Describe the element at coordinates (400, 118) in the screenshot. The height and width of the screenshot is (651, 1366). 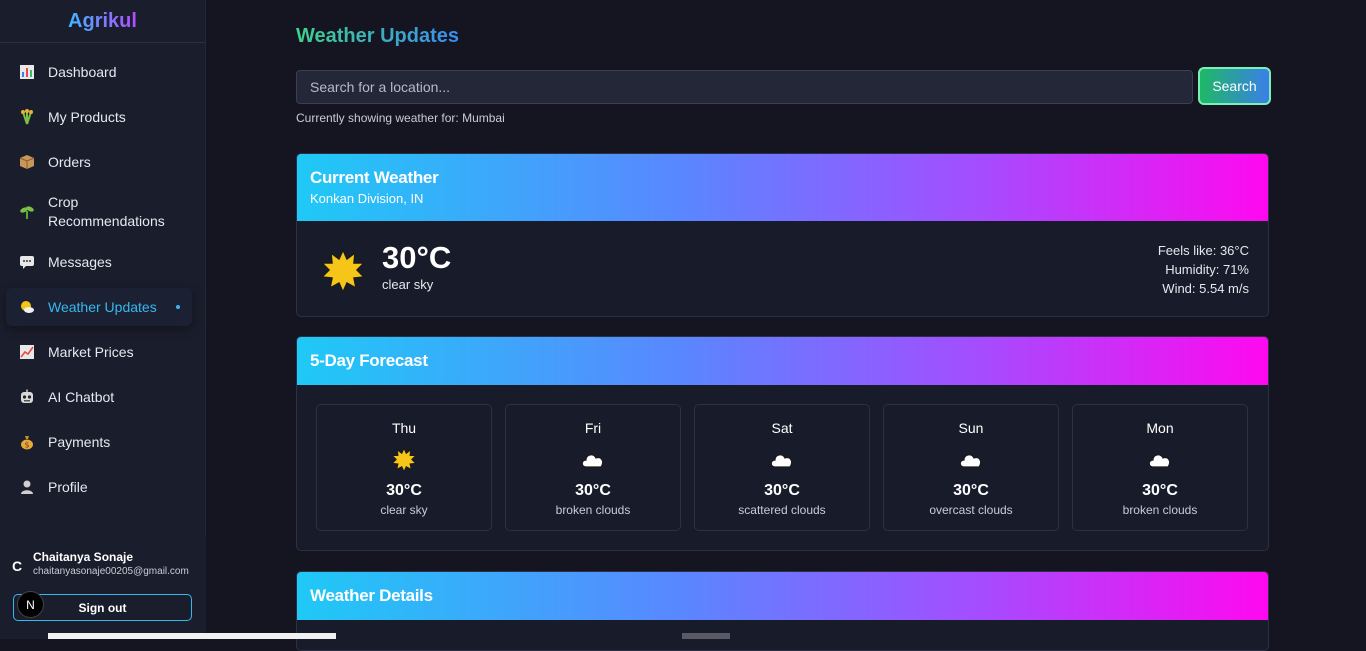
I see `current-location-text: Currently showing weather for: Mumbai` at that location.